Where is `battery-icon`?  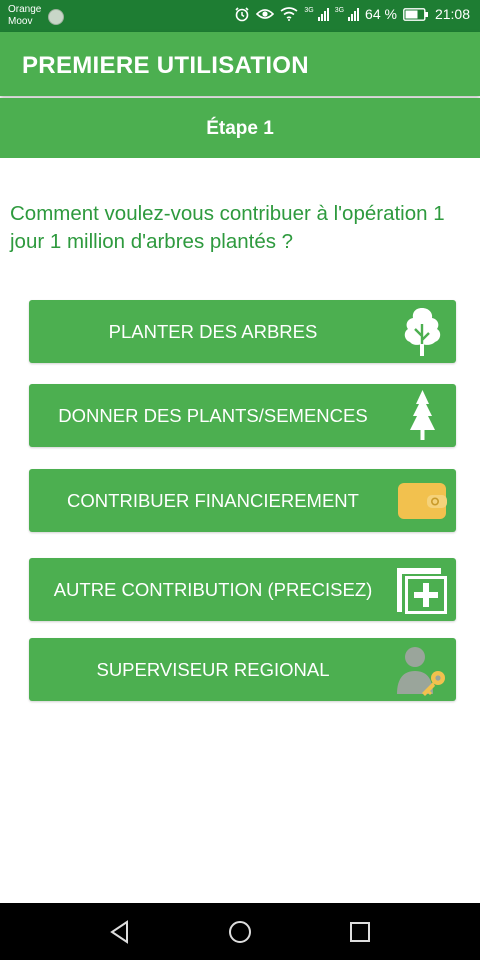
battery-icon is located at coordinates (415, 14).